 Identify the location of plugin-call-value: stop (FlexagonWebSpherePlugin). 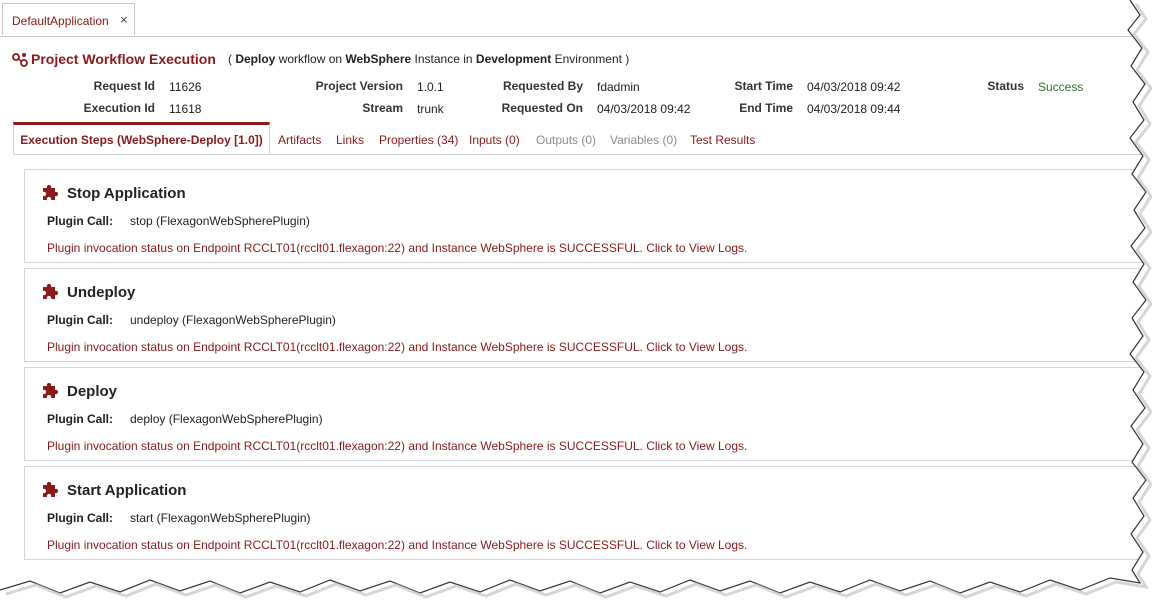
(220, 221).